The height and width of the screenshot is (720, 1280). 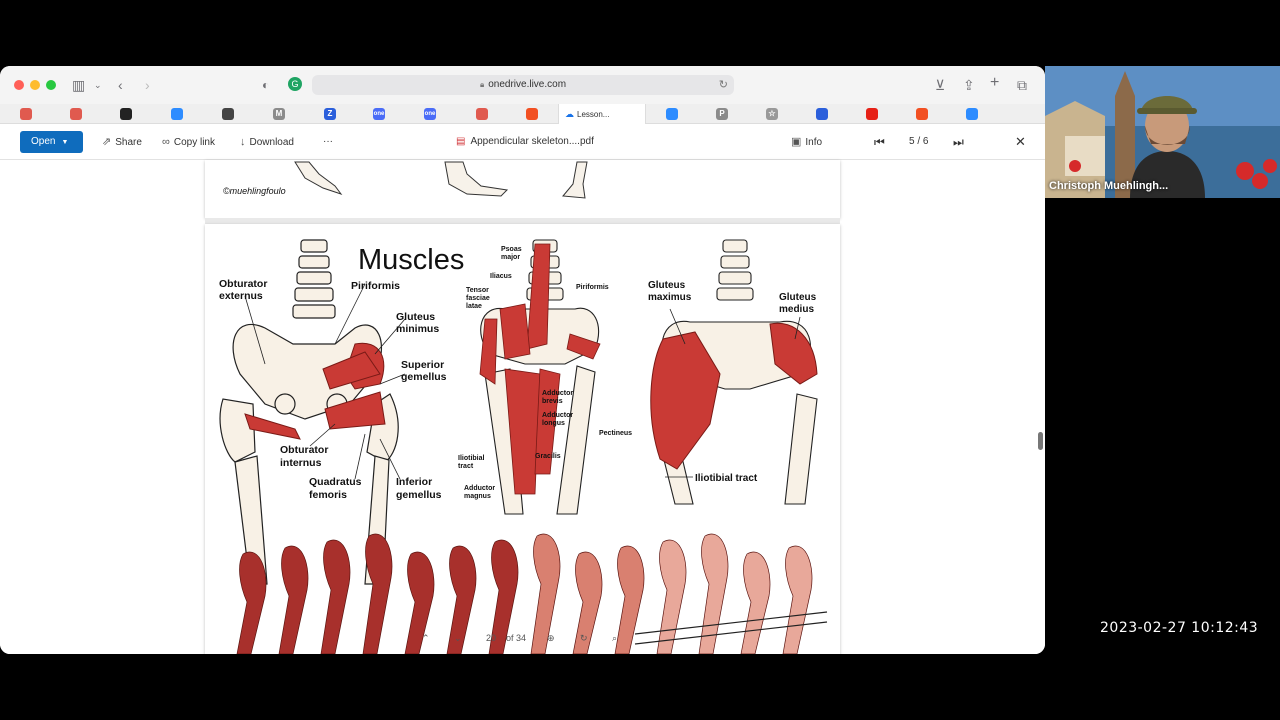 What do you see at coordinates (65, 142) in the screenshot?
I see `chevron-down-icon: ▼` at bounding box center [65, 142].